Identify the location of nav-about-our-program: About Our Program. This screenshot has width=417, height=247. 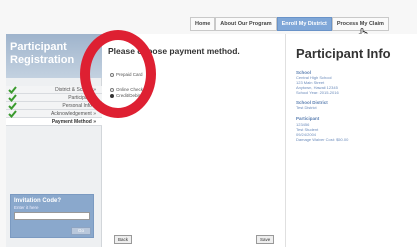
(246, 24).